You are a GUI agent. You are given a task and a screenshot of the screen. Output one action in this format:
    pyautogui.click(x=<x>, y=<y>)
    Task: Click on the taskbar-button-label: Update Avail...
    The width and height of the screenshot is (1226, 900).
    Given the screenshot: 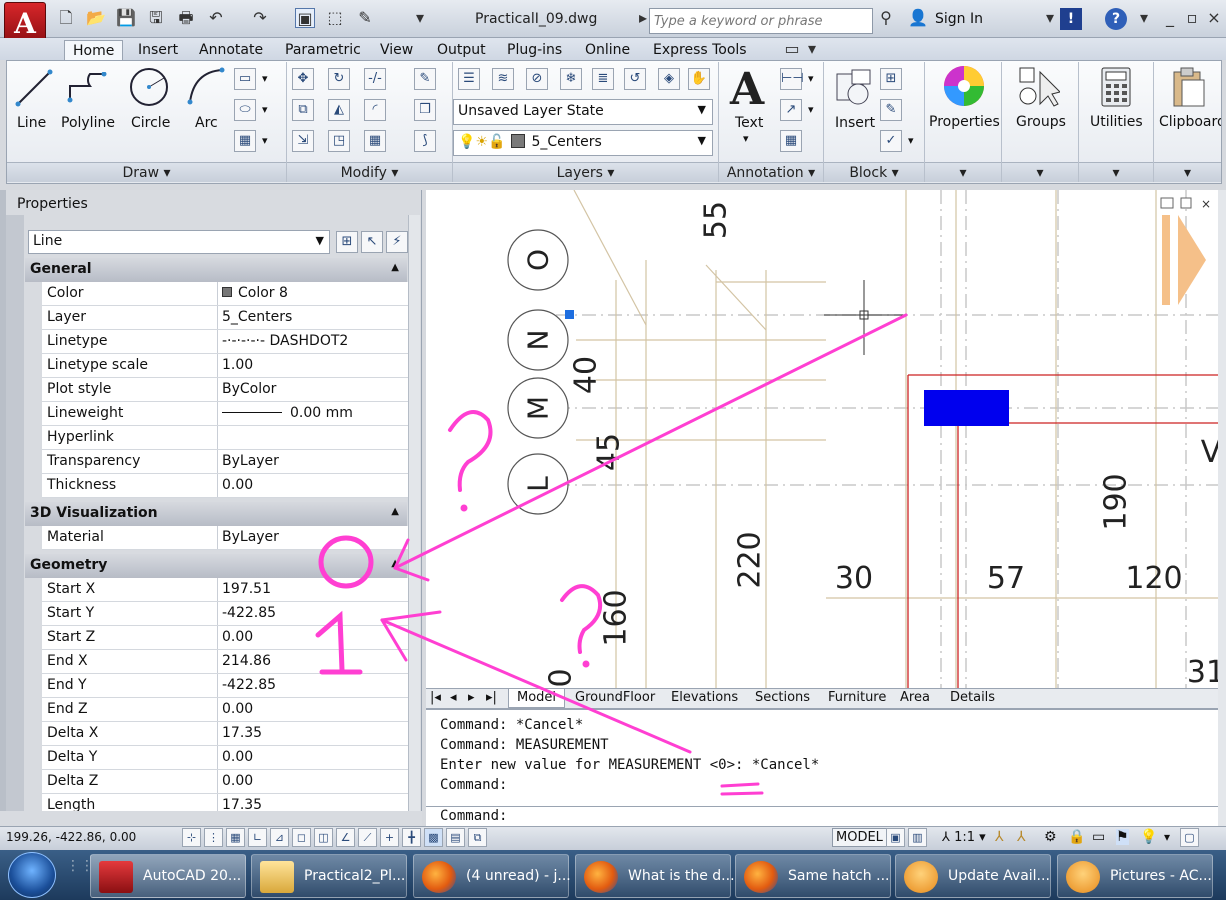 What is the action you would take?
    pyautogui.click(x=999, y=876)
    